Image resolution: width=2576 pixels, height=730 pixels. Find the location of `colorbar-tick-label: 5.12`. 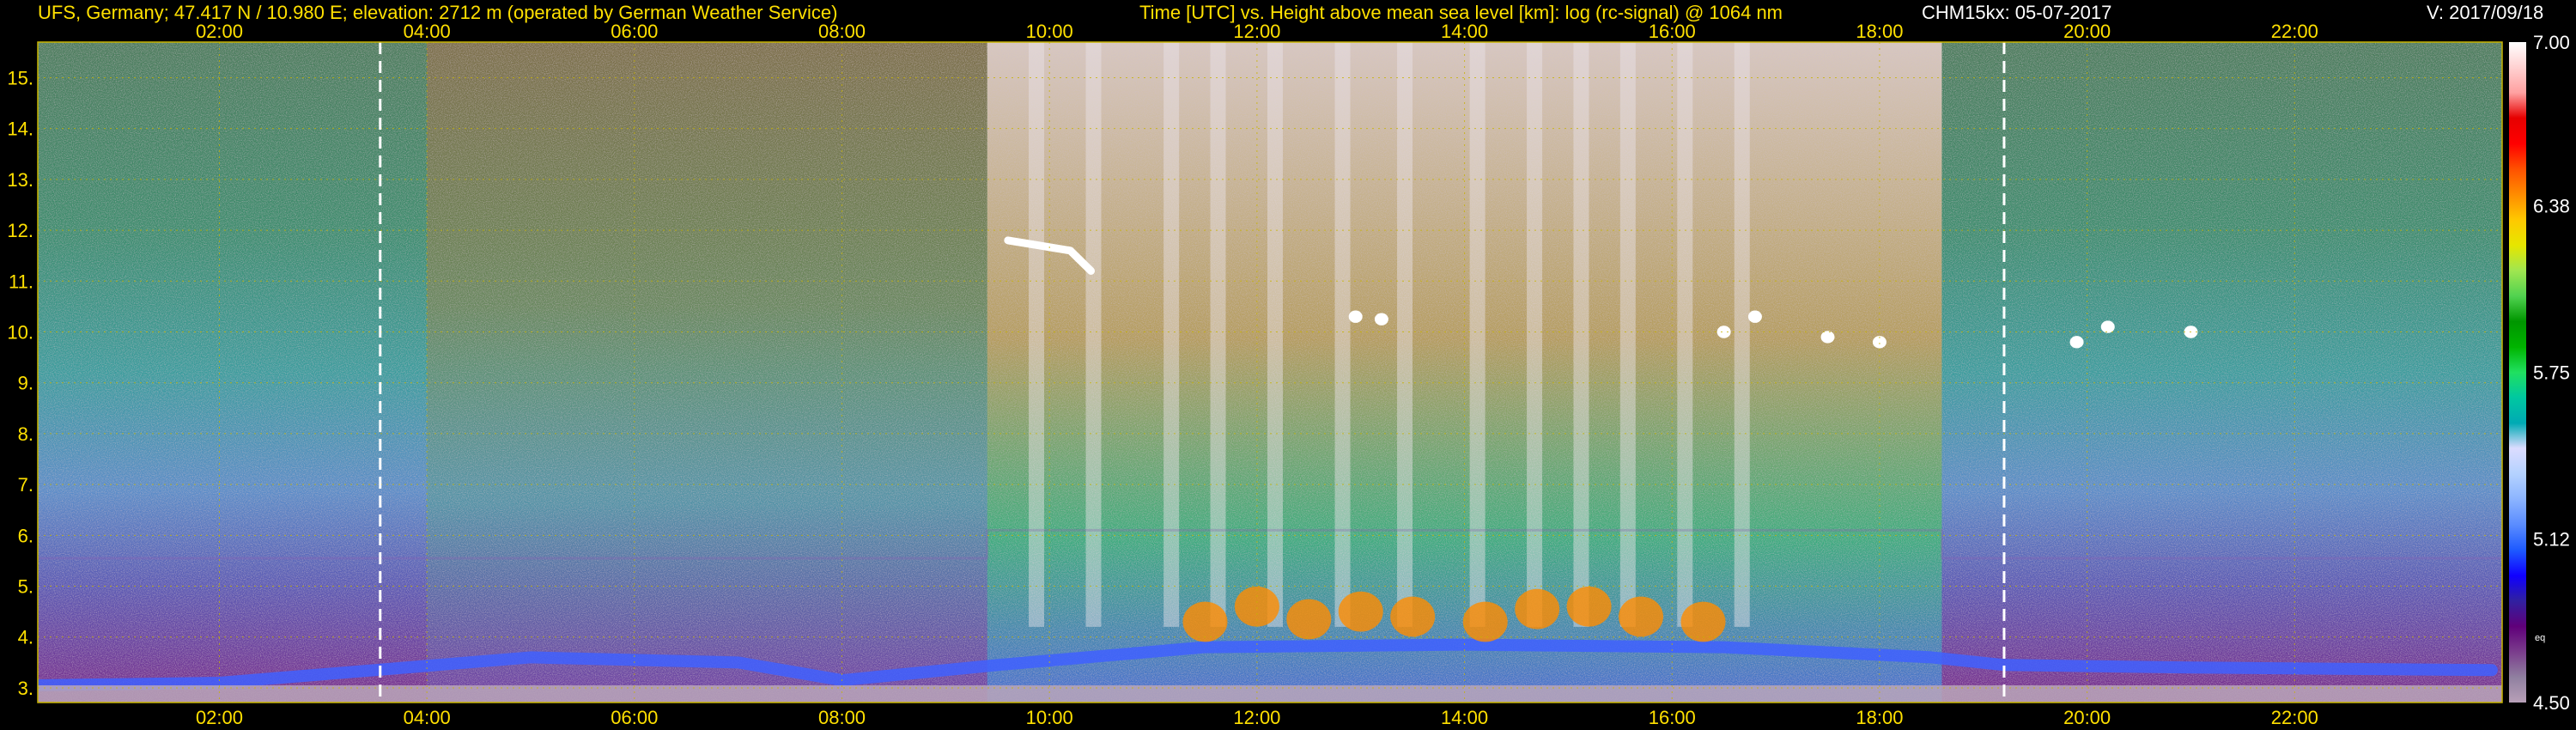

colorbar-tick-label: 5.12 is located at coordinates (2551, 539).